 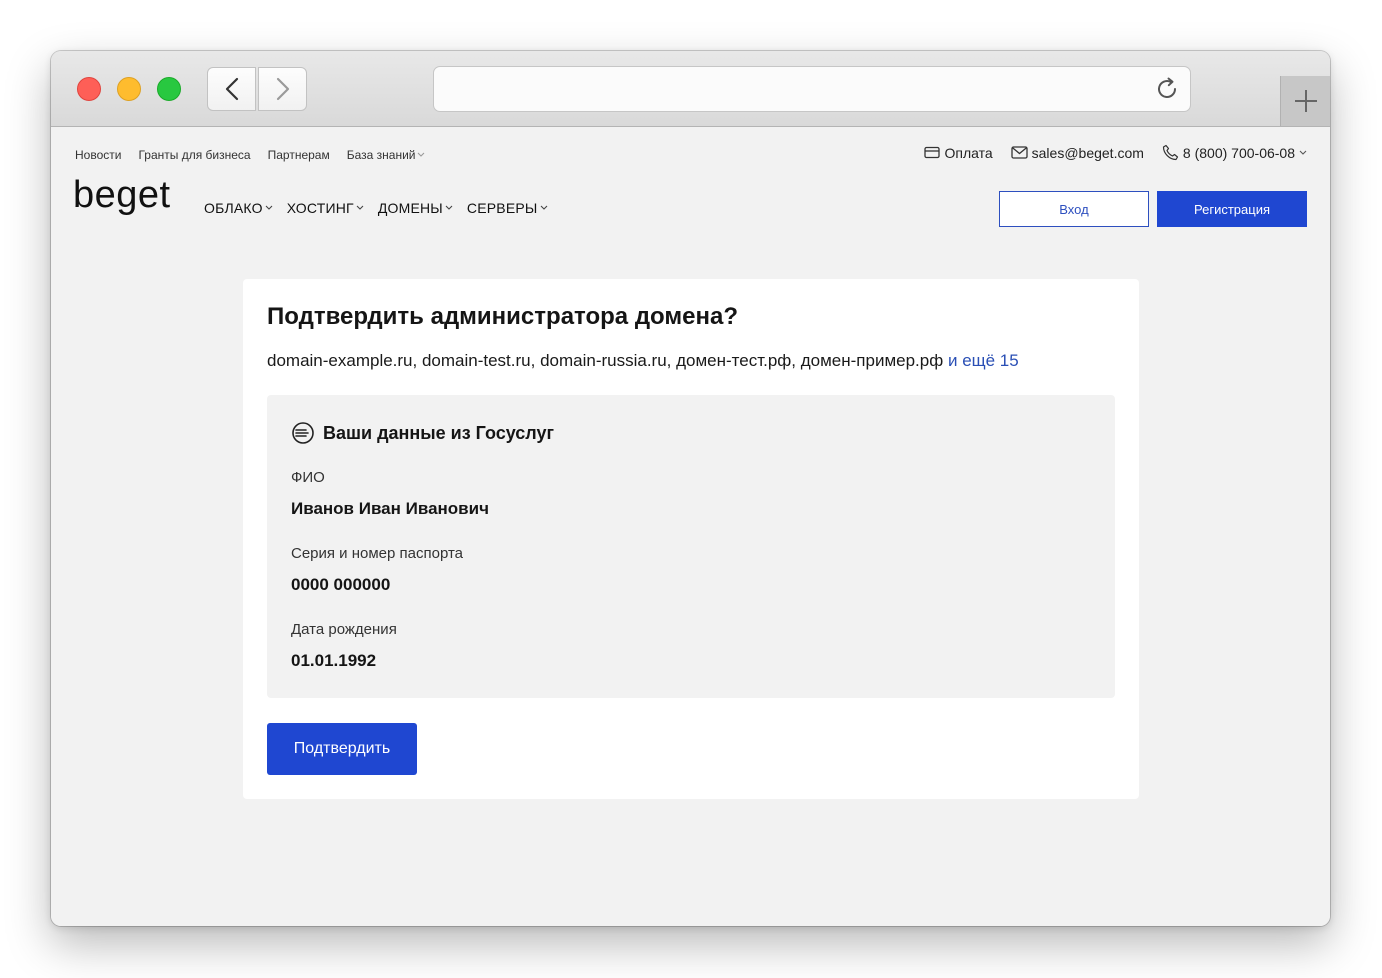 What do you see at coordinates (334, 660) in the screenshot?
I see `birthdate-value: 01.01.1992` at bounding box center [334, 660].